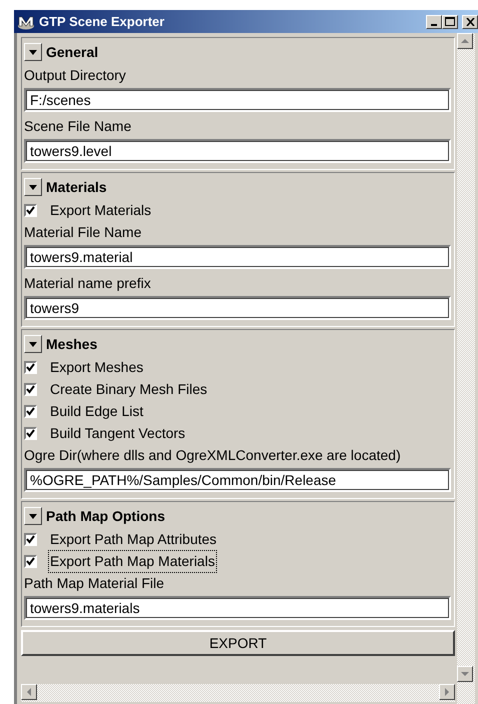 This screenshot has height=704, width=478. I want to click on field-label: Material File Name, so click(83, 232).